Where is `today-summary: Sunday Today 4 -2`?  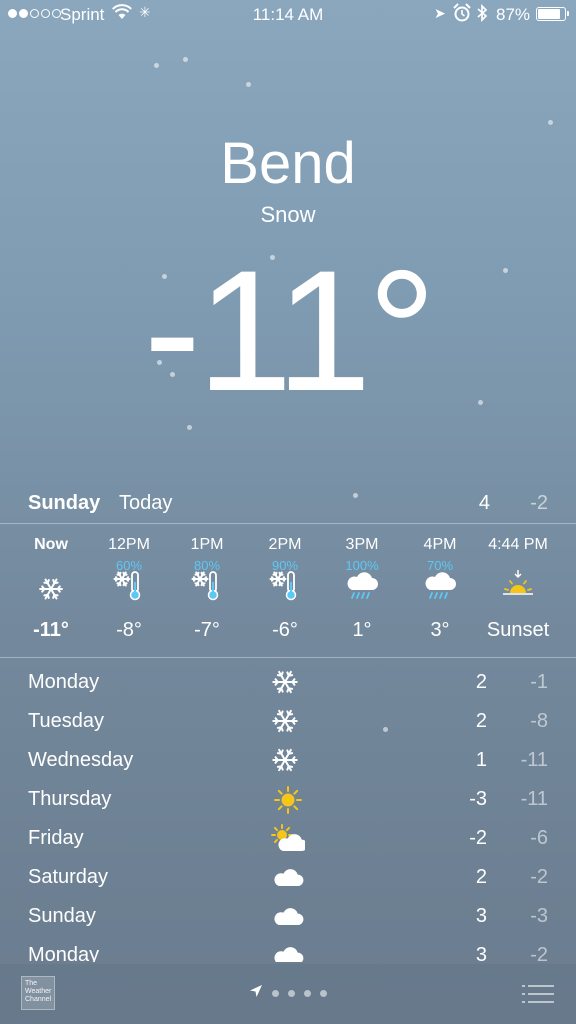
today-summary: Sunday Today 4 -2 is located at coordinates (288, 505).